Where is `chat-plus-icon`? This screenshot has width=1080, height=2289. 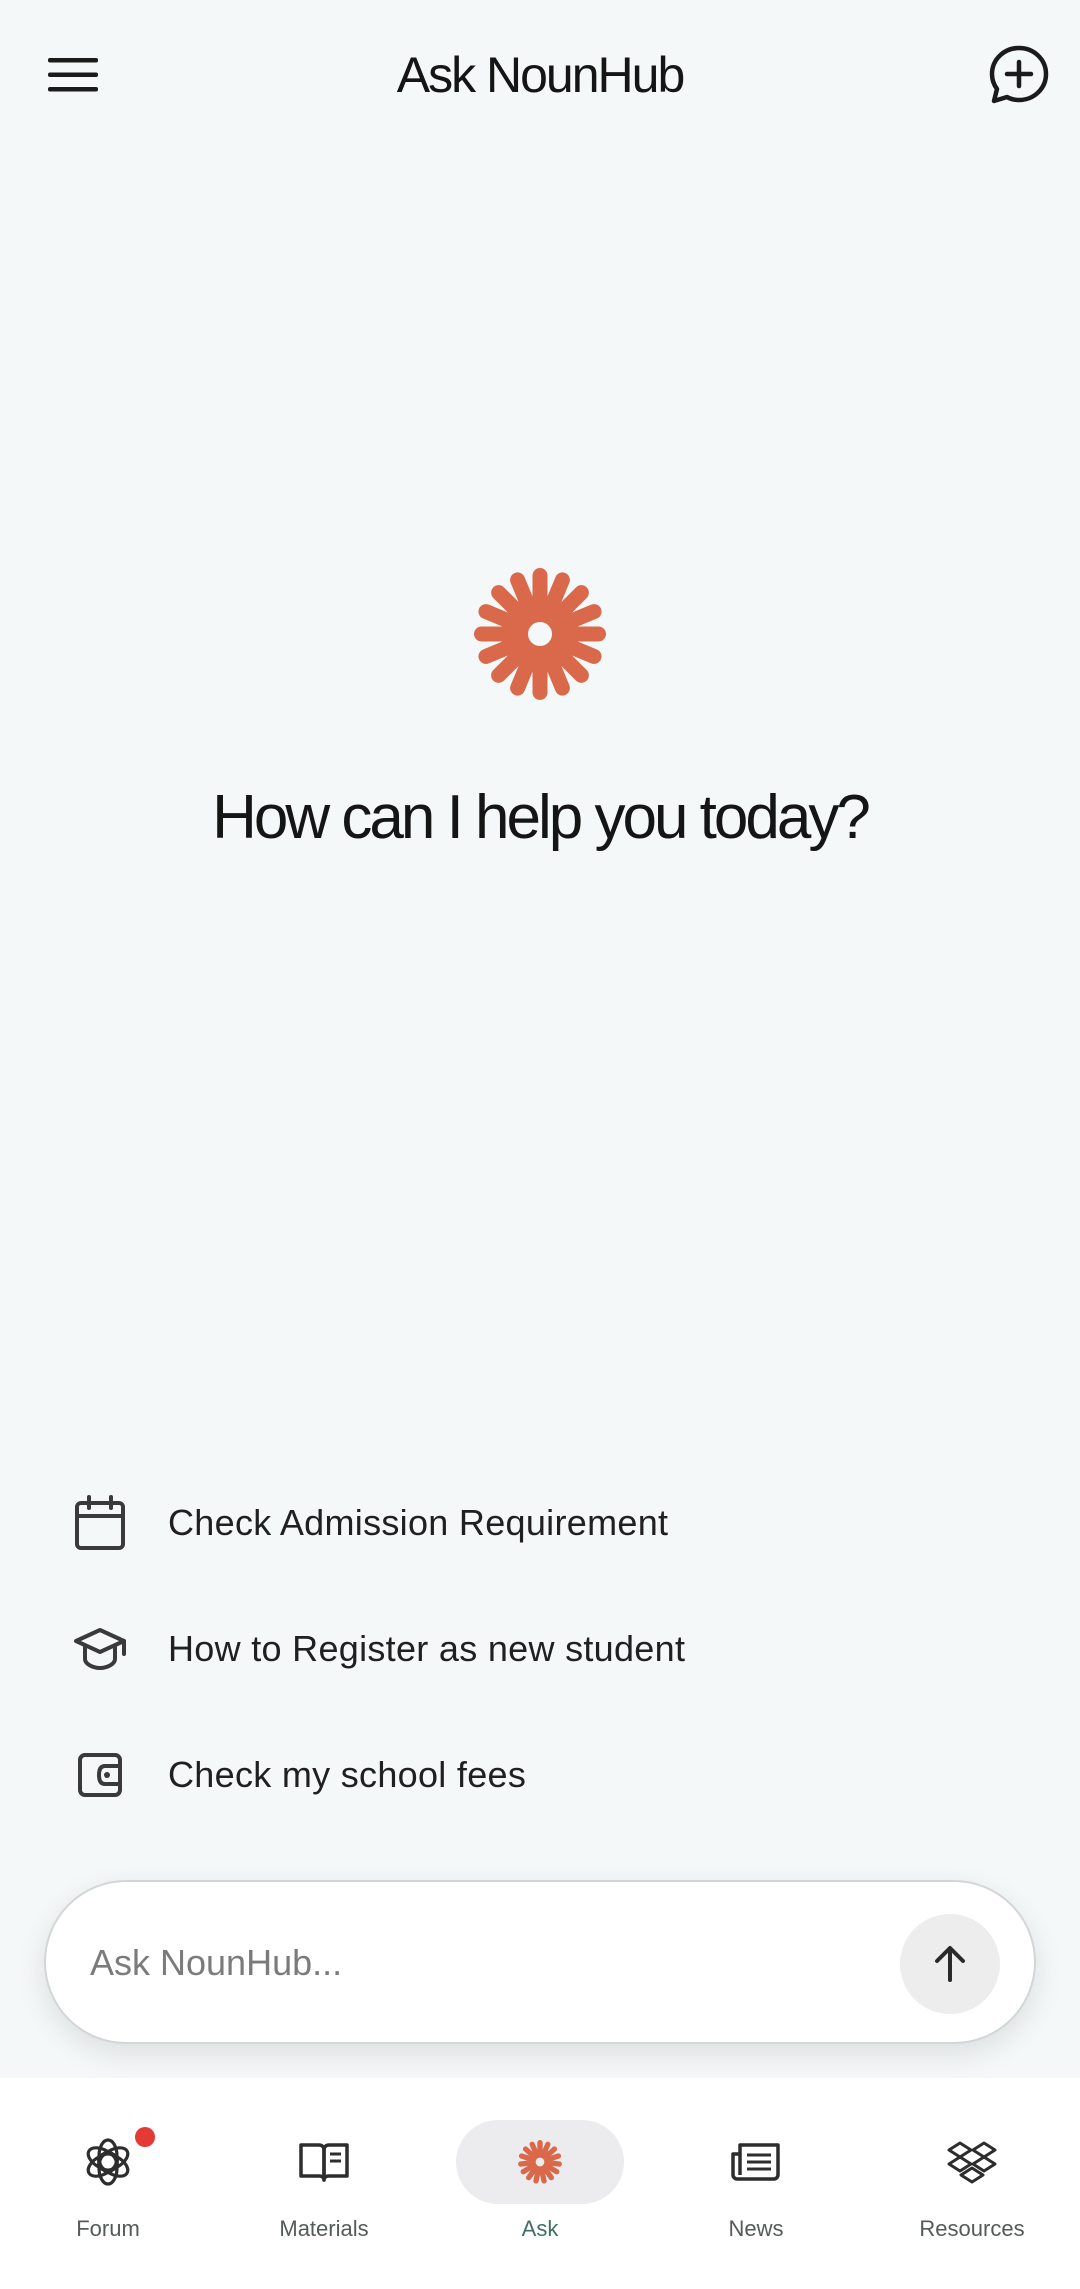 chat-plus-icon is located at coordinates (1019, 74).